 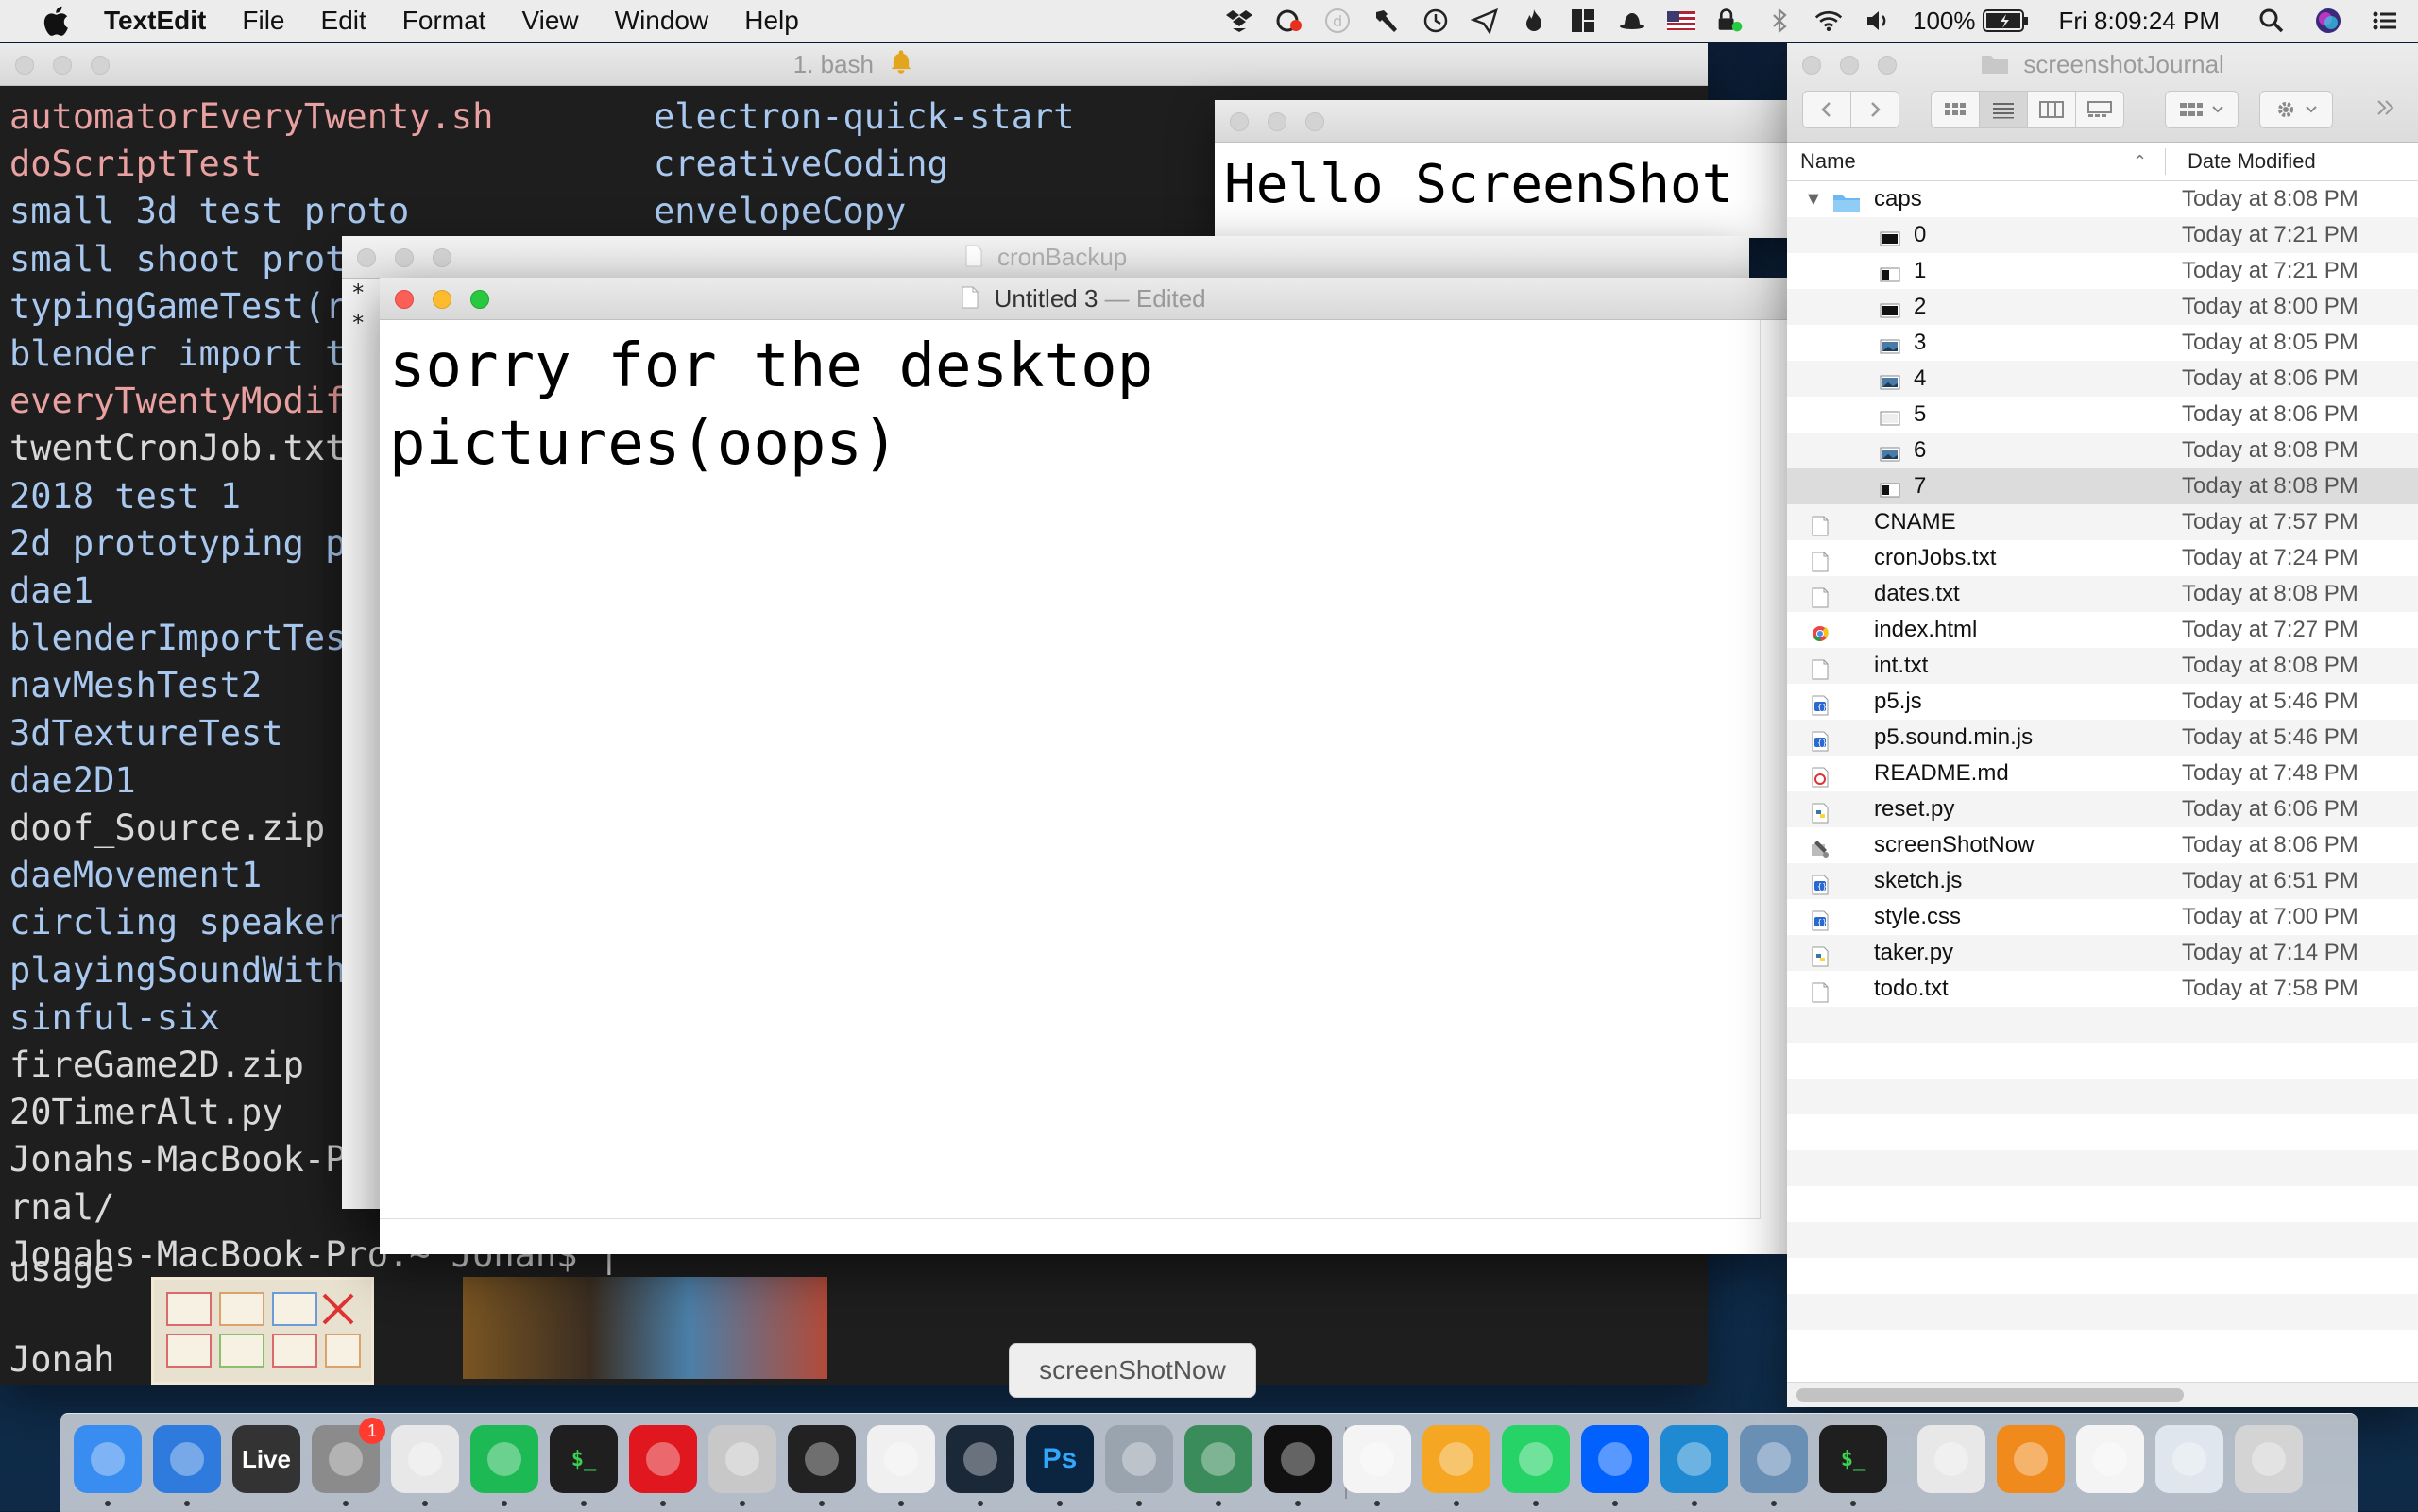 What do you see at coordinates (343, 21) in the screenshot?
I see `menu-edit: Edit` at bounding box center [343, 21].